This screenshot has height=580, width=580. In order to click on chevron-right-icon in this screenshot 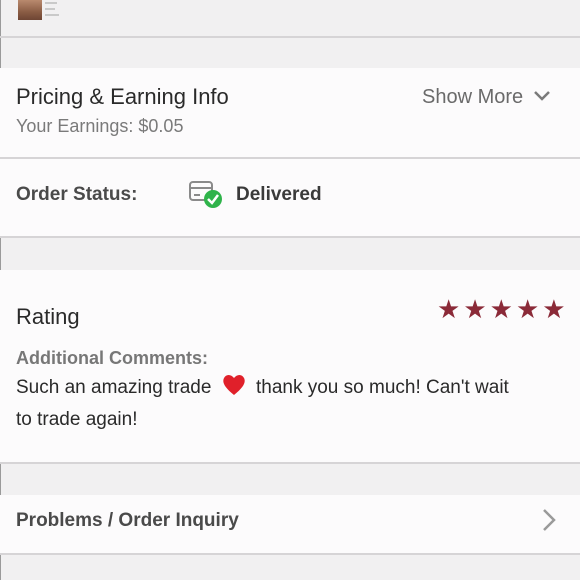, I will do `click(549, 522)`.